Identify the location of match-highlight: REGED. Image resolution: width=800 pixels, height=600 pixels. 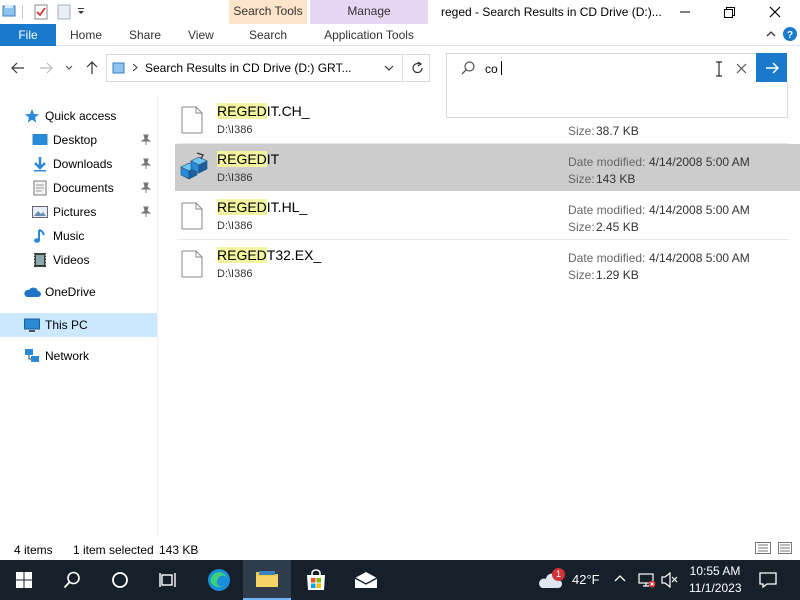
(242, 207).